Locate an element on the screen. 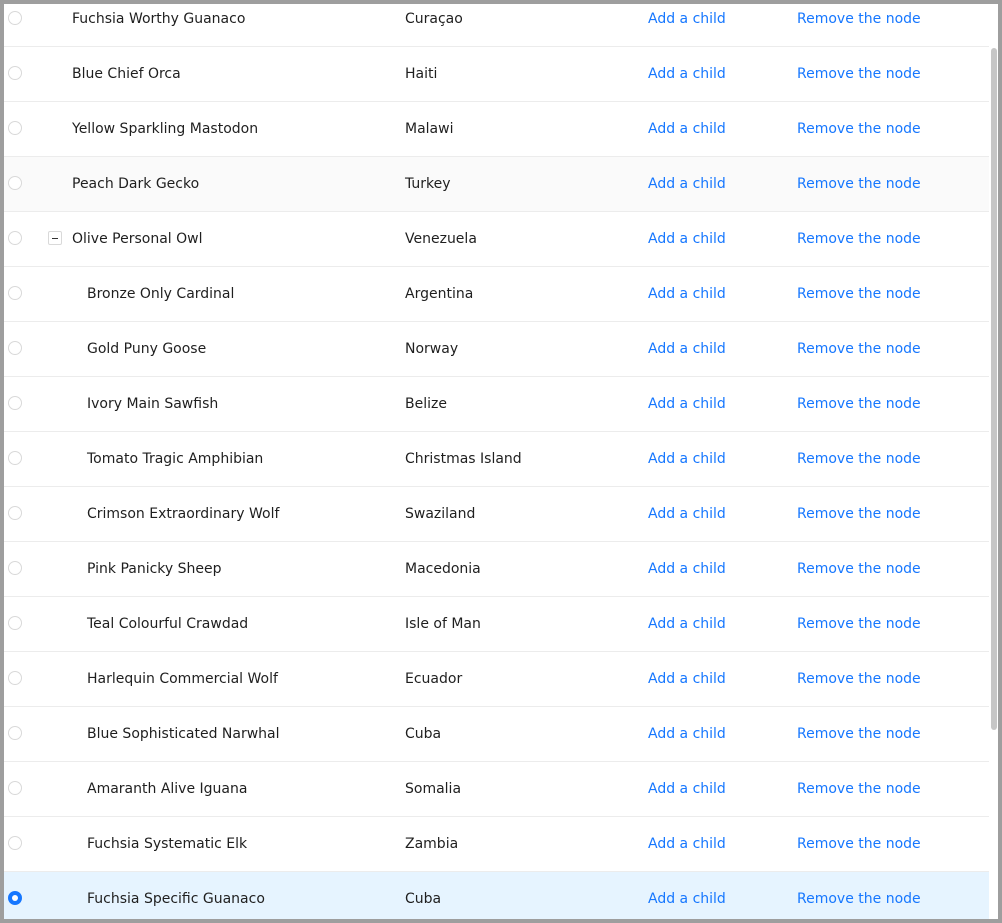 The width and height of the screenshot is (1002, 923). node-name: Teal Colourful Crawdad is located at coordinates (168, 624).